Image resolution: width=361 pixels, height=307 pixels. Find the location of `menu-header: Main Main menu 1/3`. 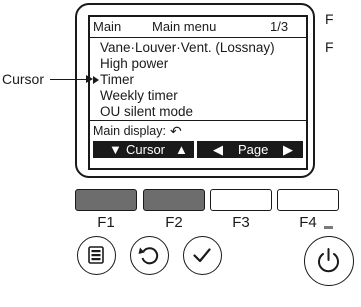

menu-header: Main Main menu 1/3 is located at coordinates (198, 27).